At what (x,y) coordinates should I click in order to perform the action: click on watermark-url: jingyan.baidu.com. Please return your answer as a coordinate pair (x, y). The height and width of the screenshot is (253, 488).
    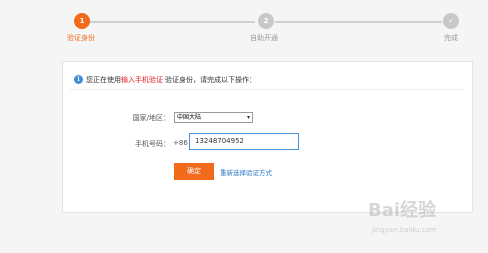
    Looking at the image, I should click on (404, 230).